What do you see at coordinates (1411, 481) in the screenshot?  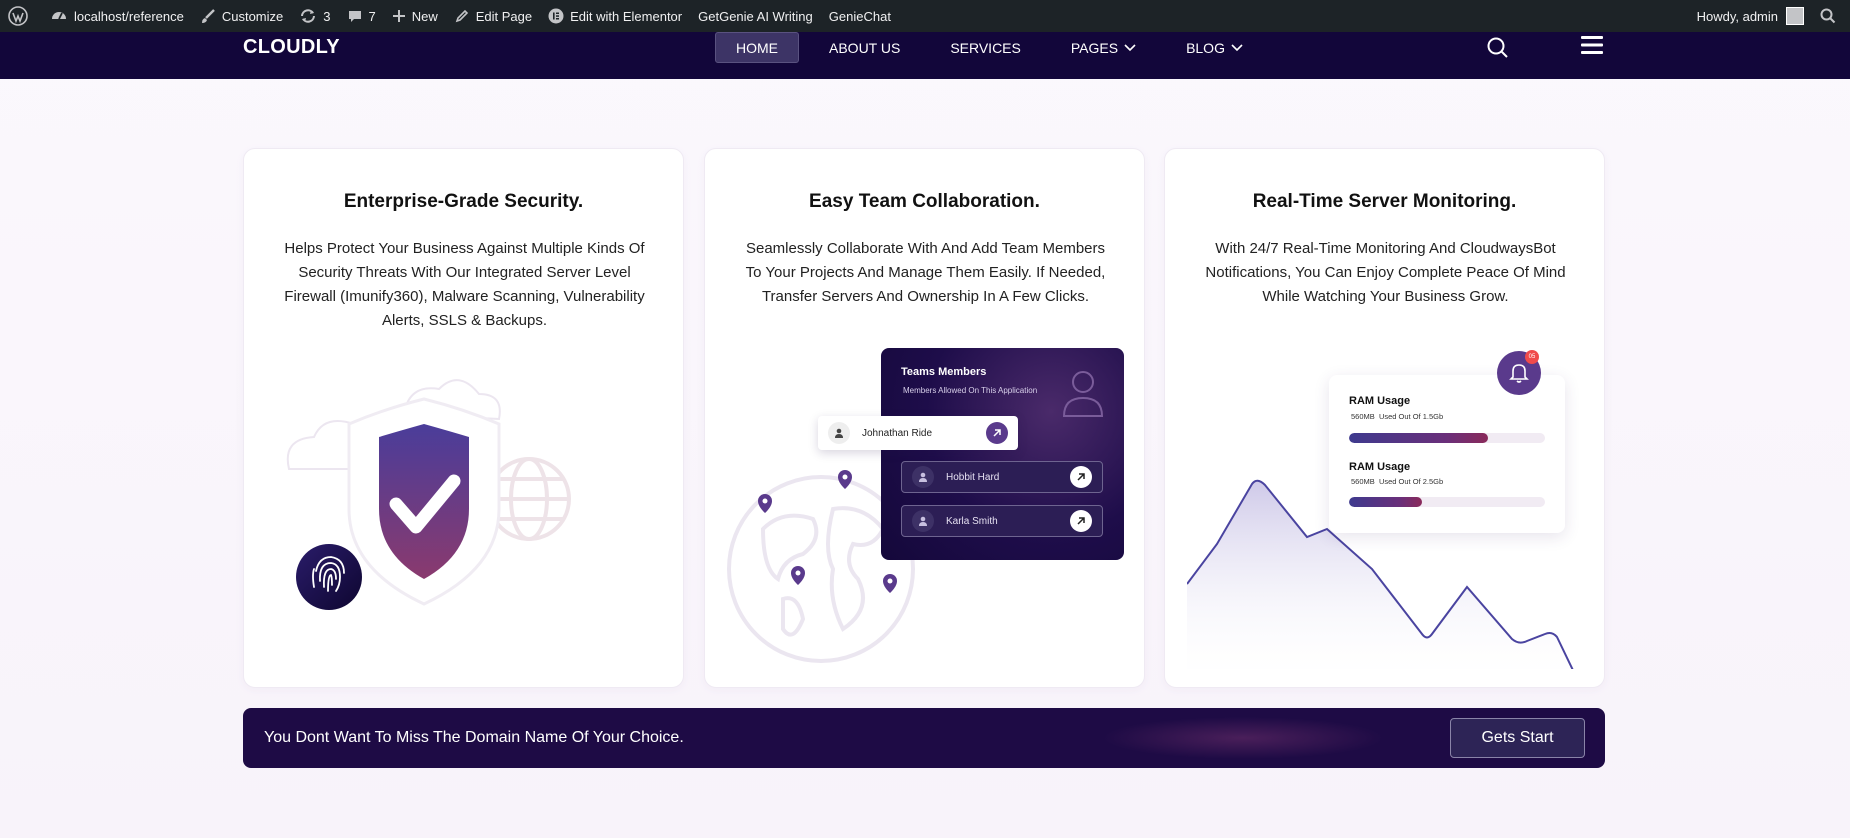 I see `ram-total-value: Used Out Of 2.5Gb` at bounding box center [1411, 481].